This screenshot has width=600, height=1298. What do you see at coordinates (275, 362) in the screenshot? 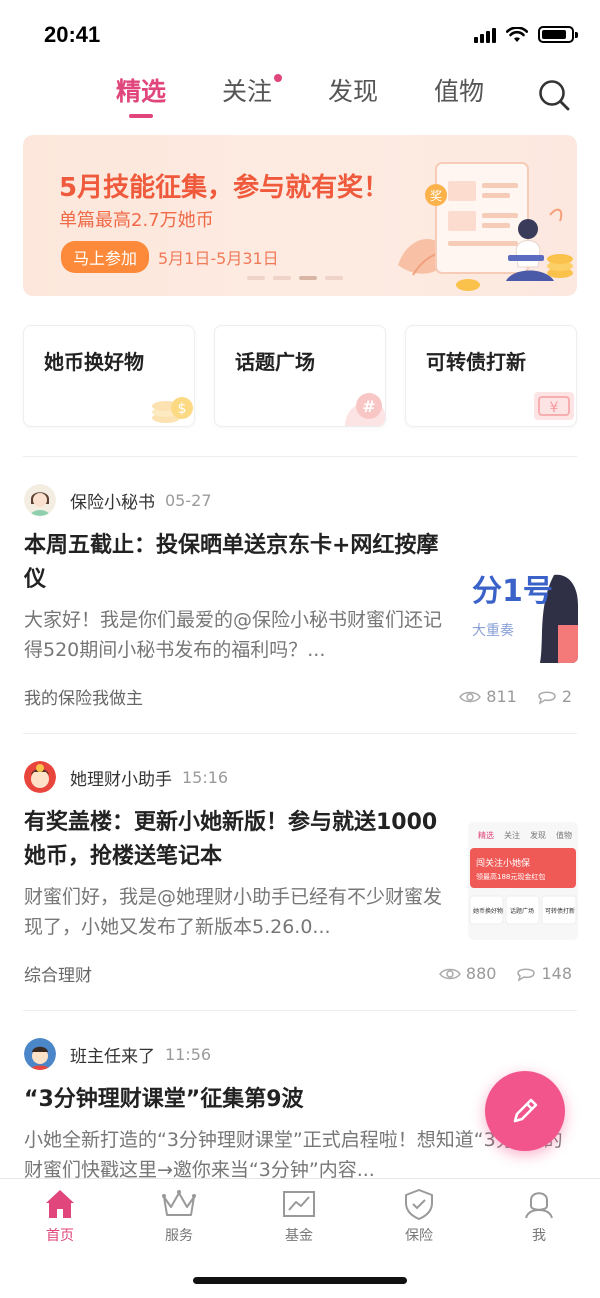
I see `card-topic-square-label: 话题广场` at bounding box center [275, 362].